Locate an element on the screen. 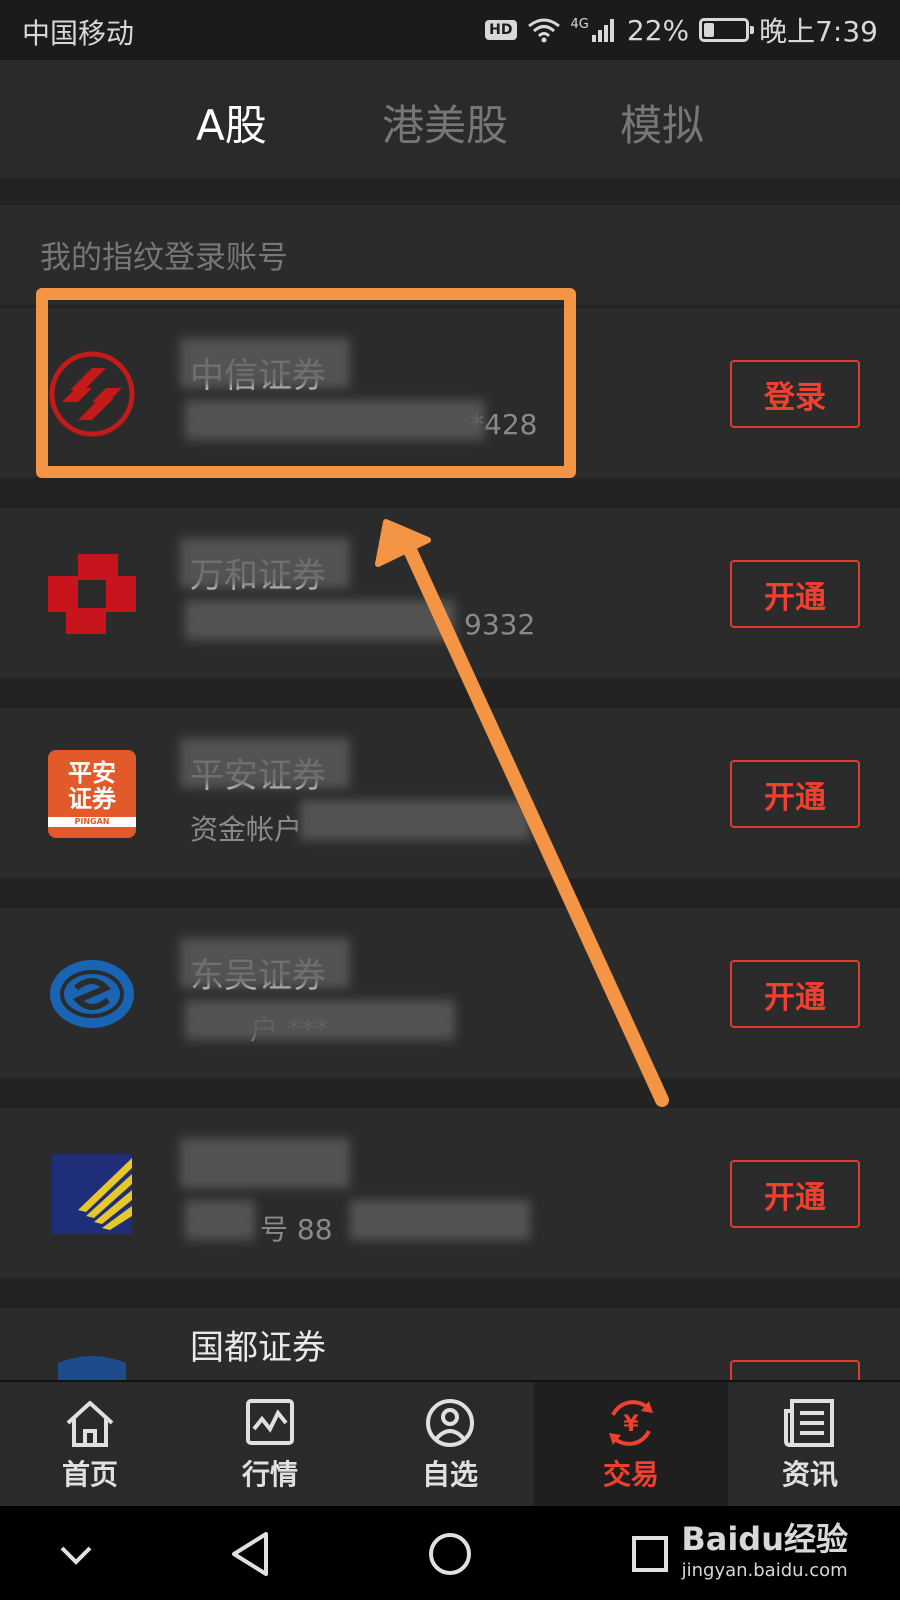 This screenshot has width=900, height=1600. clock-time: 晚上7:39 is located at coordinates (818, 31).